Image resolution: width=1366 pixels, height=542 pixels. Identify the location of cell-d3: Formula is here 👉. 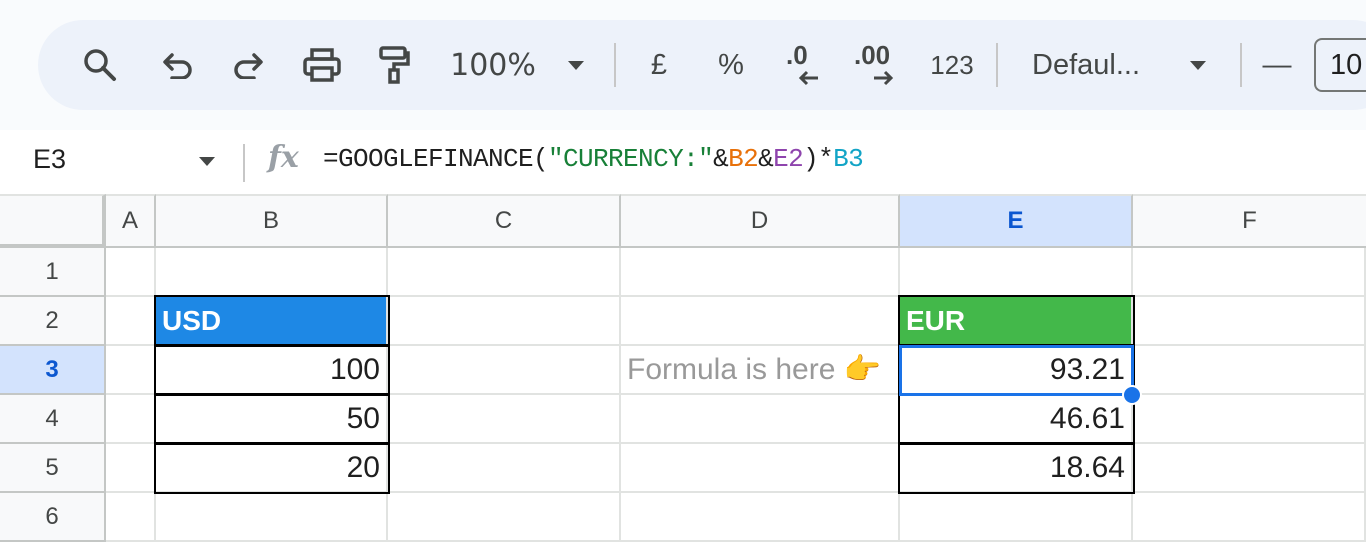
(760, 370).